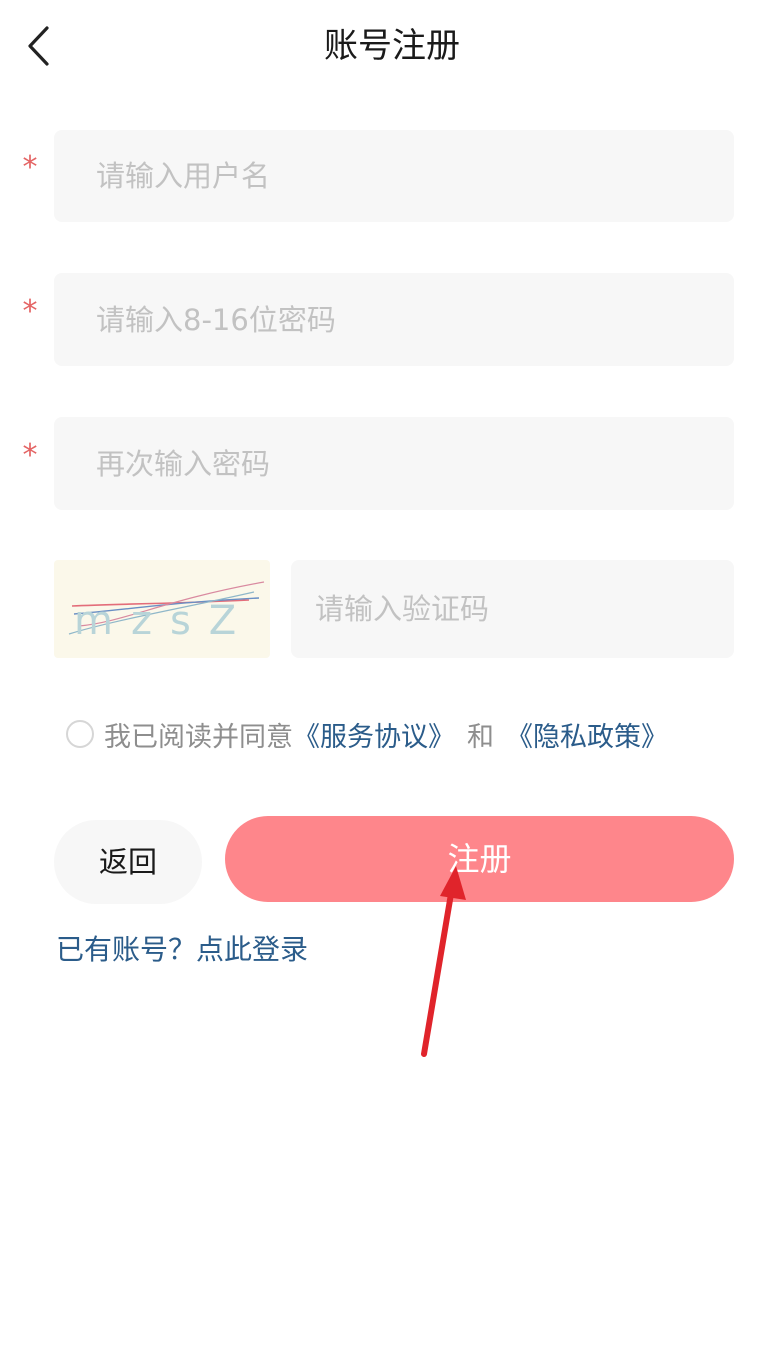 The image size is (784, 1354). What do you see at coordinates (164, 621) in the screenshot?
I see `captcha-text: mzsZ` at bounding box center [164, 621].